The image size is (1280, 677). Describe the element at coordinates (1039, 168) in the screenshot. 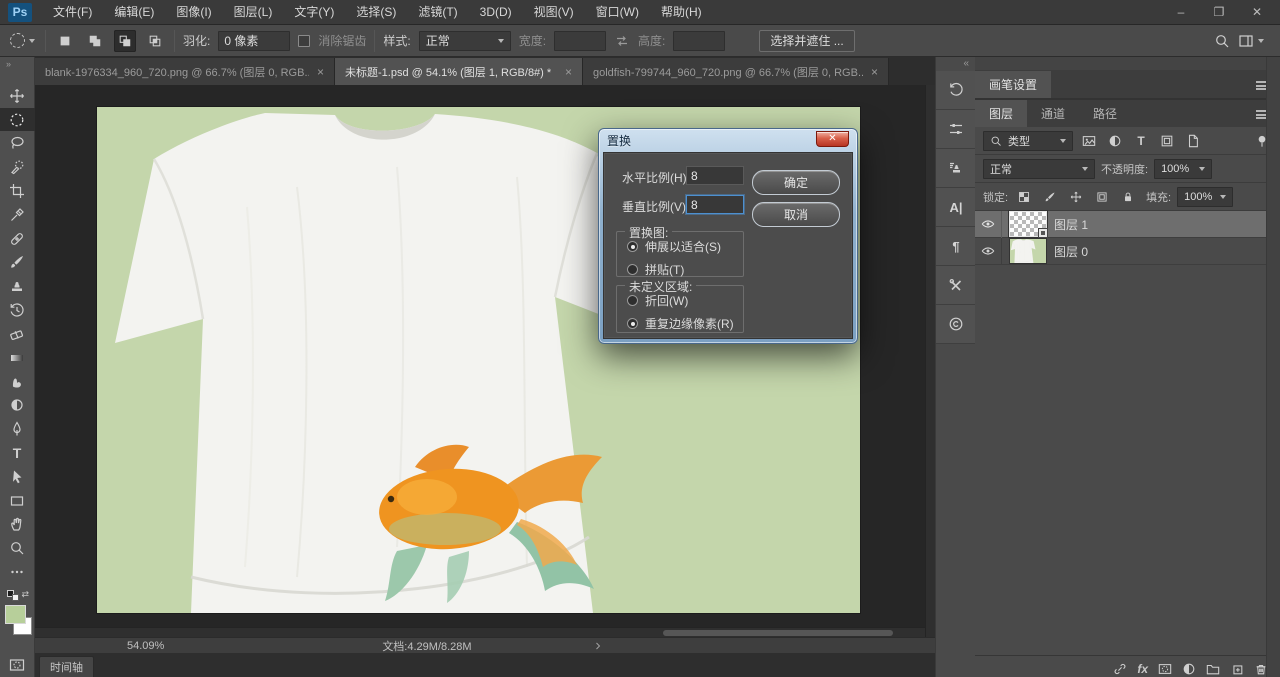

I see `blend-mode-select: 正常` at that location.